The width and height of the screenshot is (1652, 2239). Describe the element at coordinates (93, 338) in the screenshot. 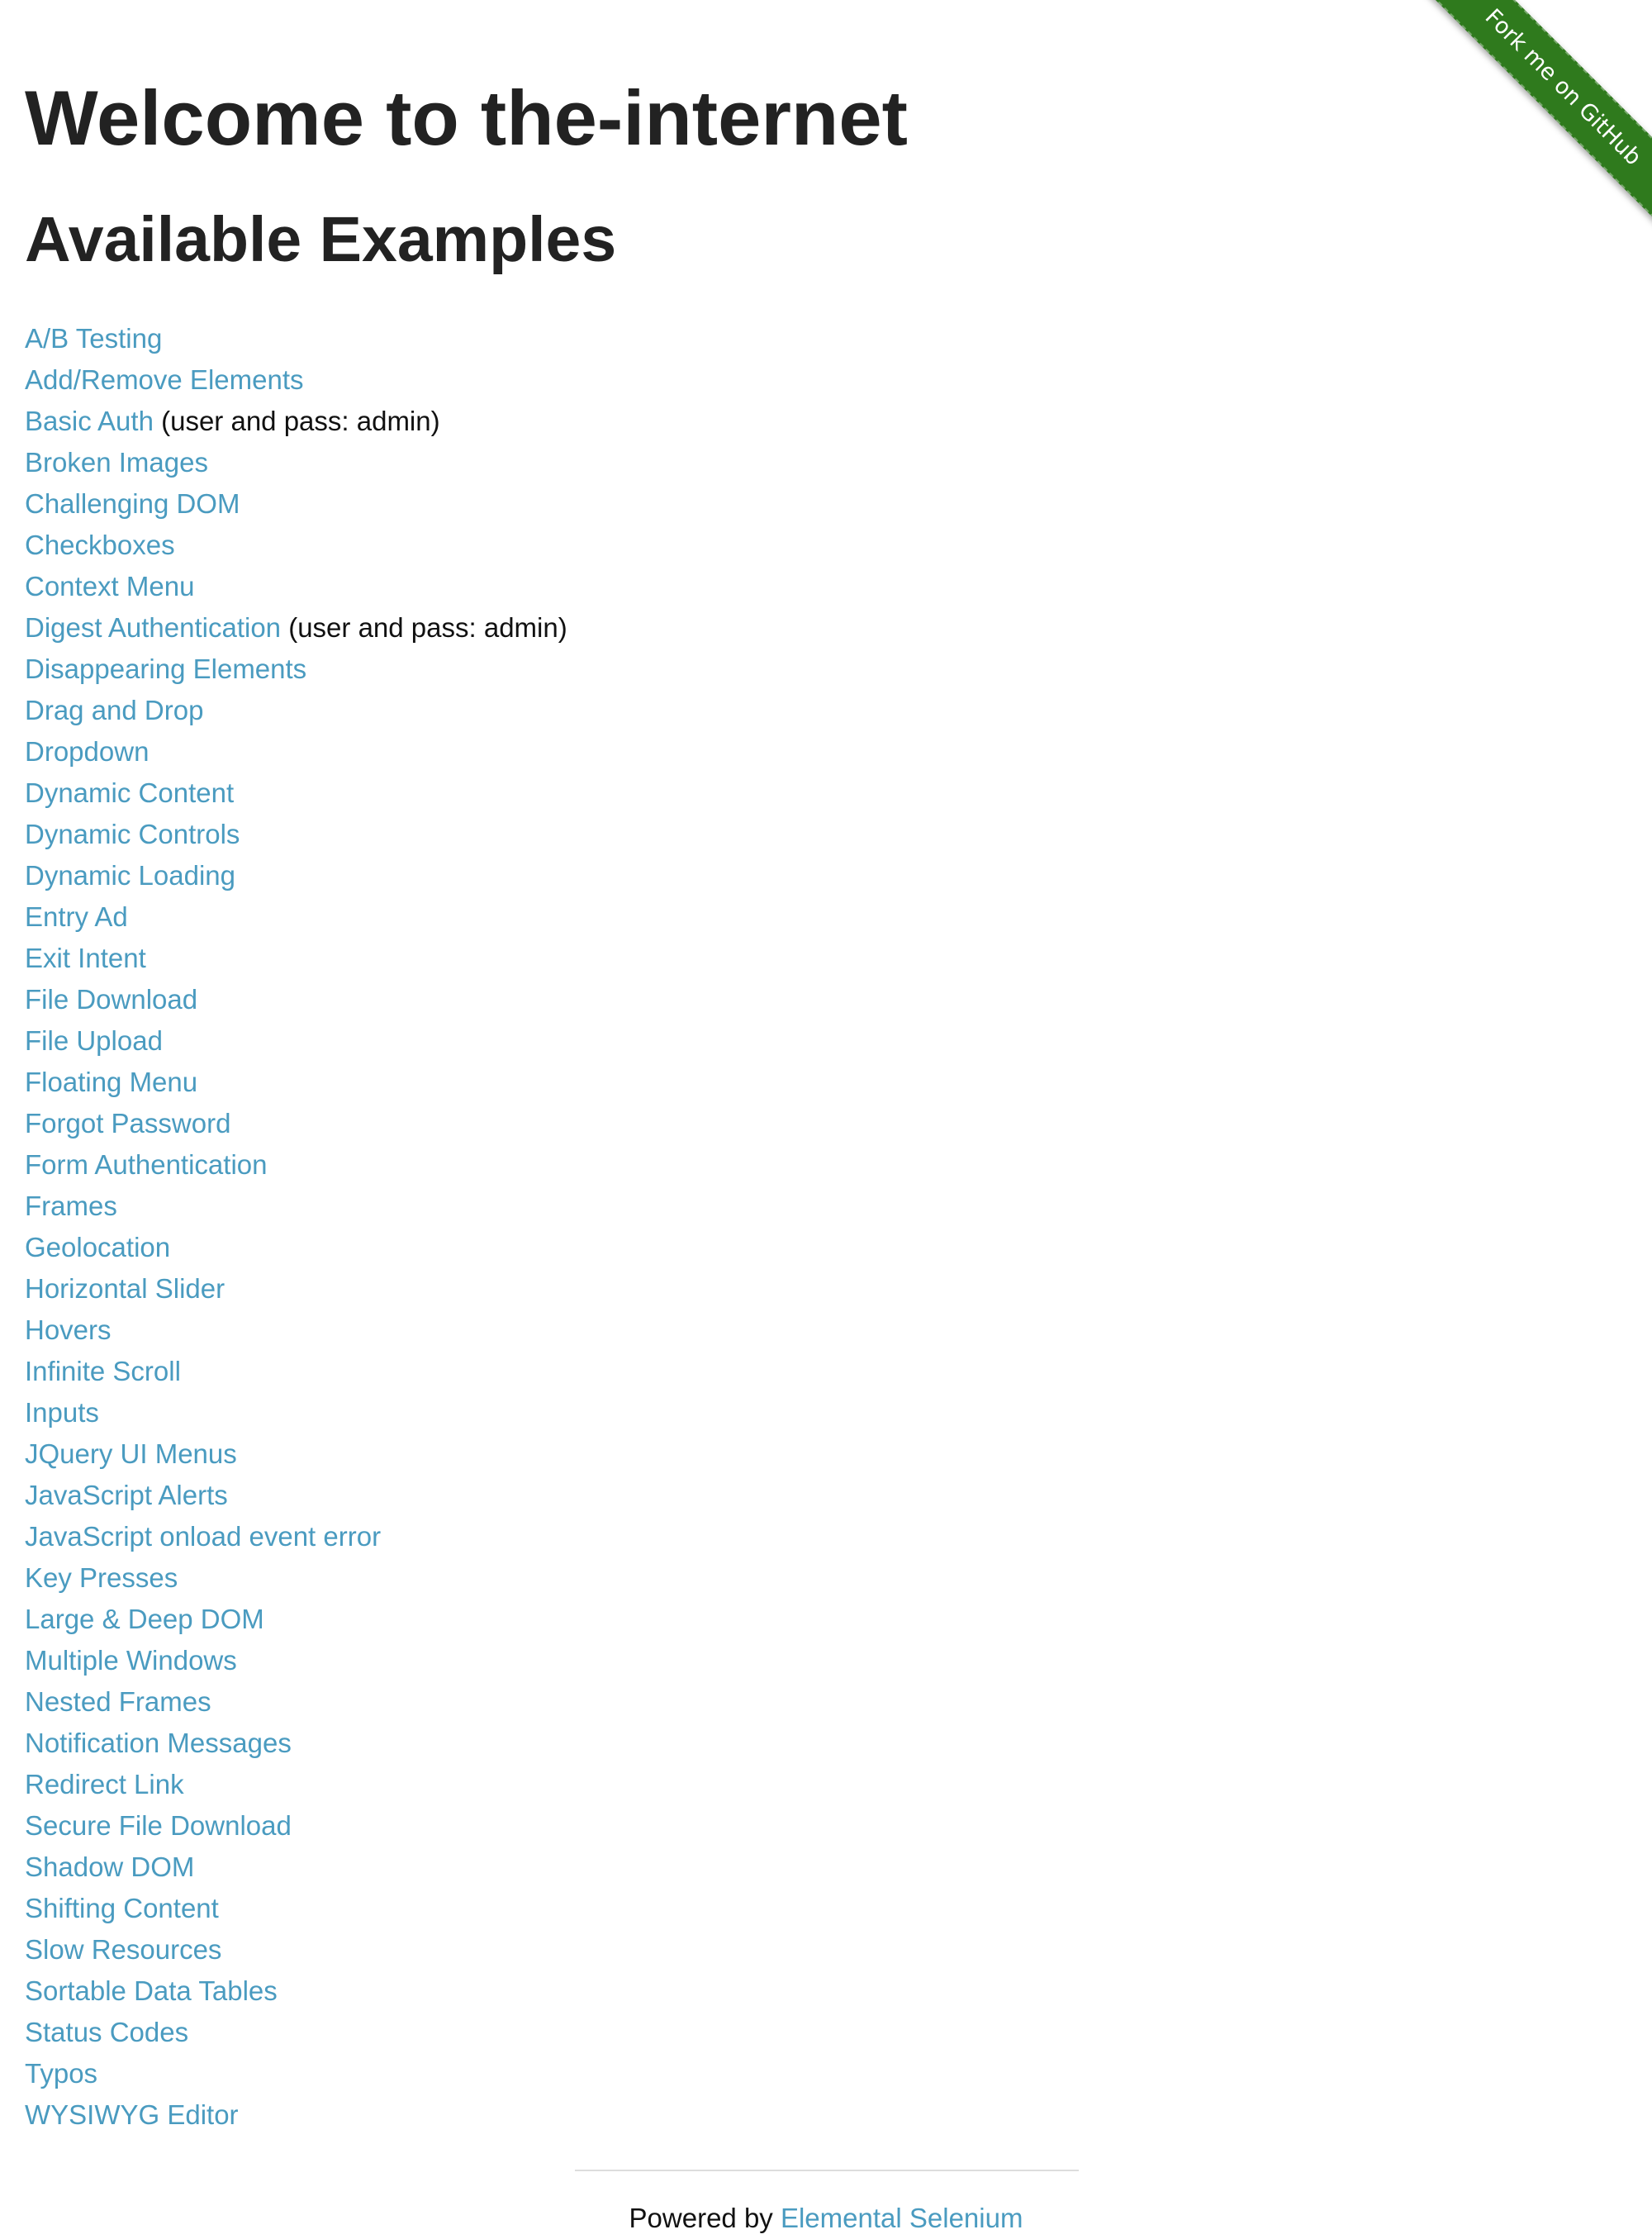

I see `example-link: A/B Testing` at that location.